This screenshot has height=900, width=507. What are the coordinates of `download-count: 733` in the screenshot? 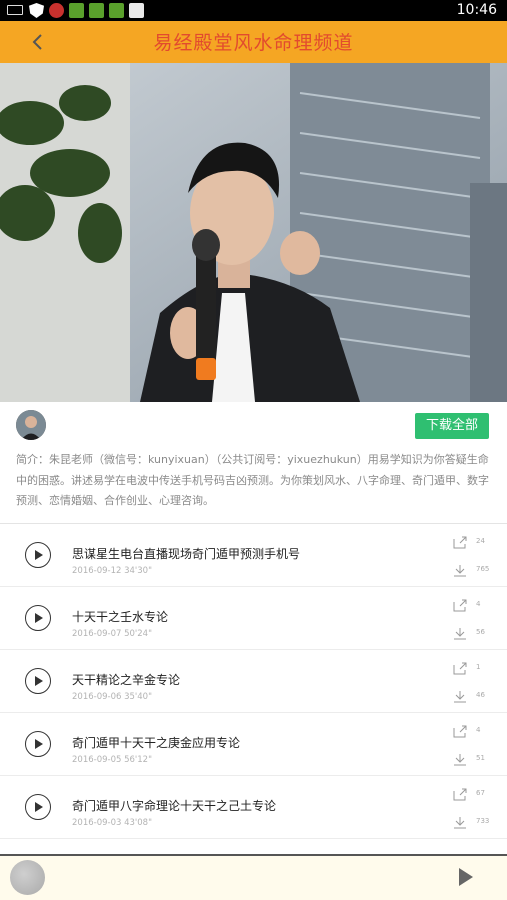 It's located at (483, 821).